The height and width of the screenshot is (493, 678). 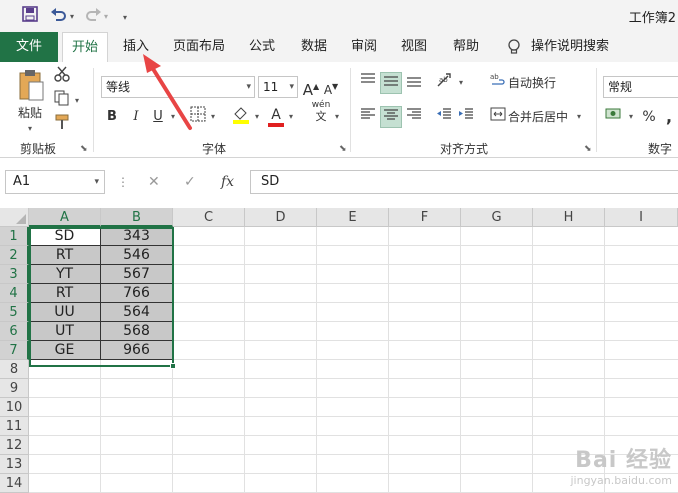 What do you see at coordinates (213, 117) in the screenshot?
I see `borders-dropdown-icon: ▾` at bounding box center [213, 117].